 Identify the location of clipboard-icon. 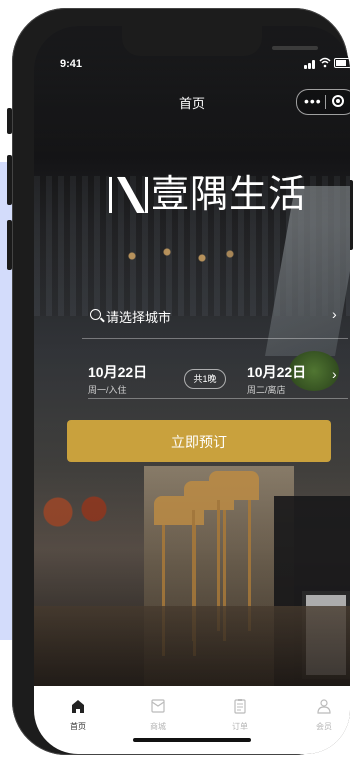
(240, 706).